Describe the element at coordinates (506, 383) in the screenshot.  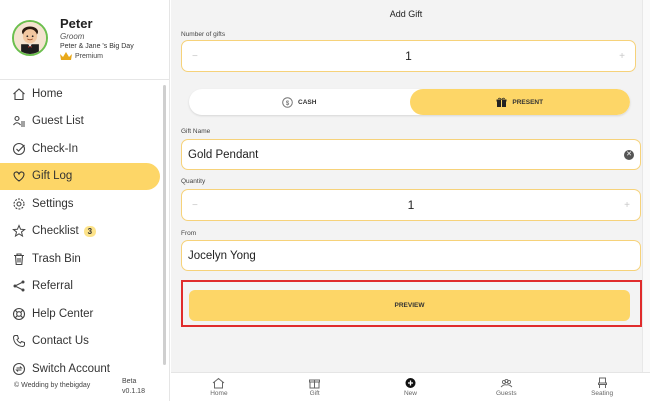
I see `guests-group-icon` at that location.